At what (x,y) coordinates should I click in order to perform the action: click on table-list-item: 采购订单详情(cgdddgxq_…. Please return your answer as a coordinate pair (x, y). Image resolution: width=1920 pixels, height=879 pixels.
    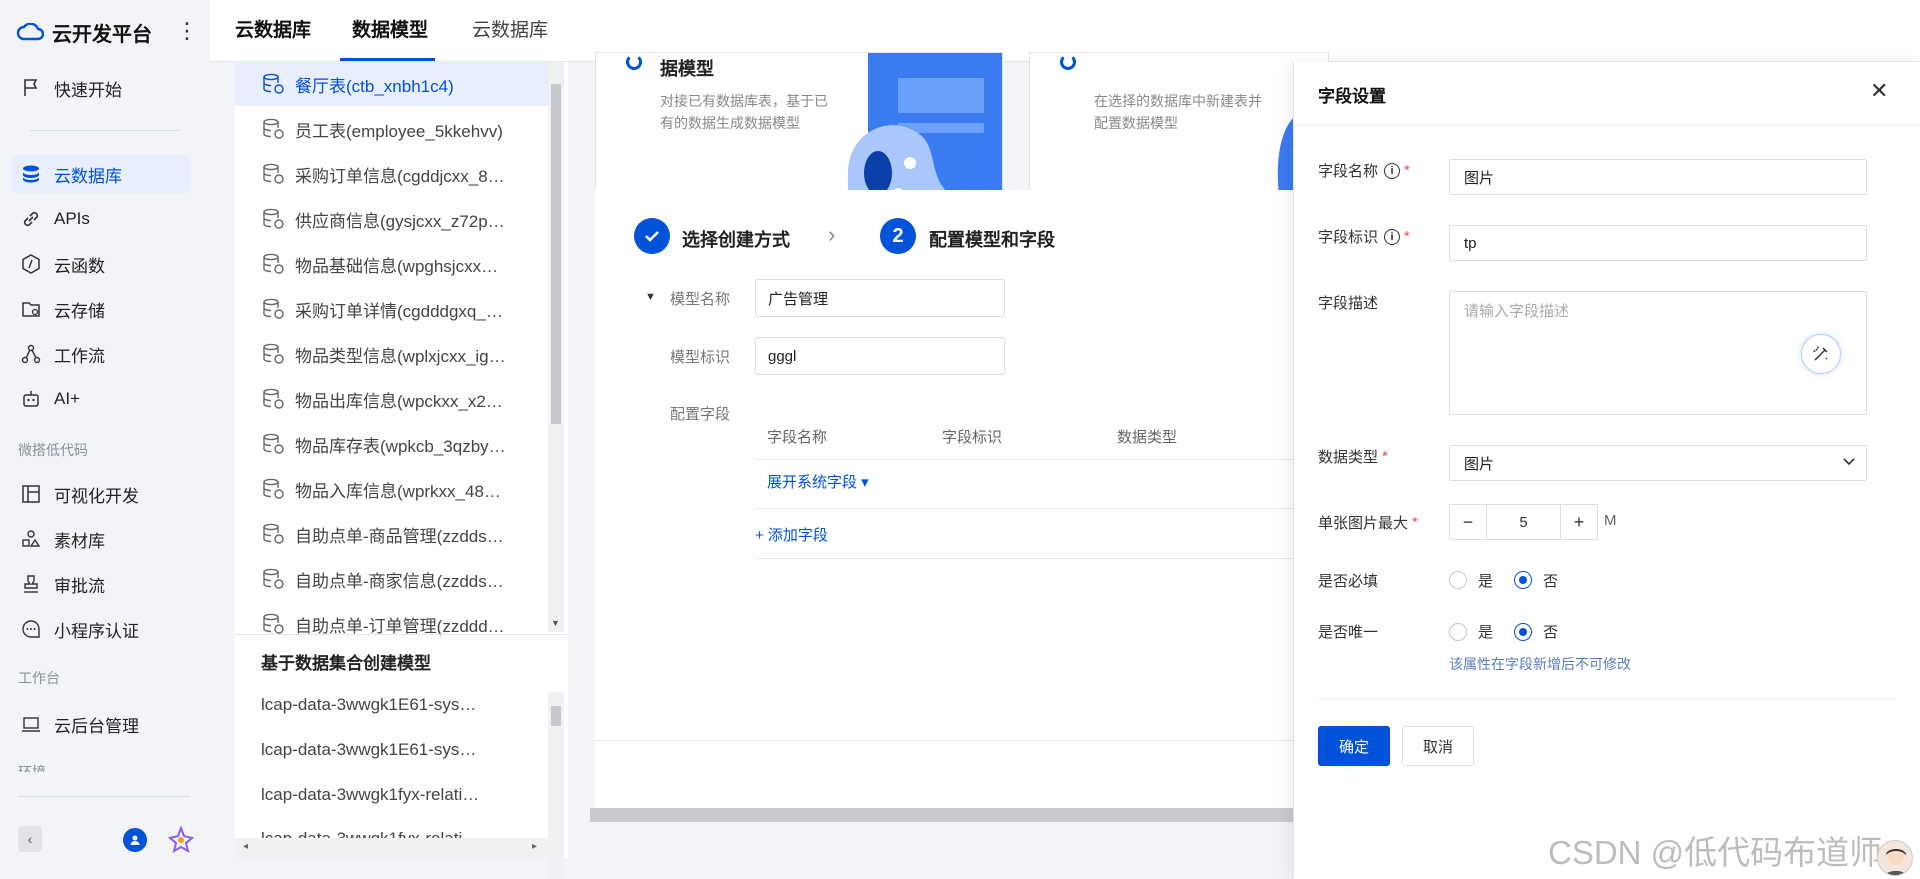
    Looking at the image, I should click on (391, 309).